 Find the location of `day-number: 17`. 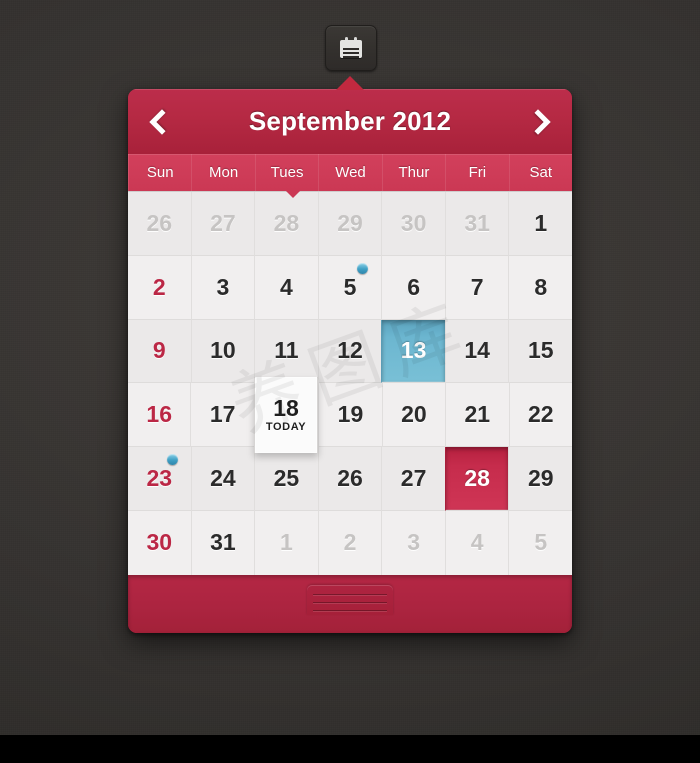

day-number: 17 is located at coordinates (222, 414).